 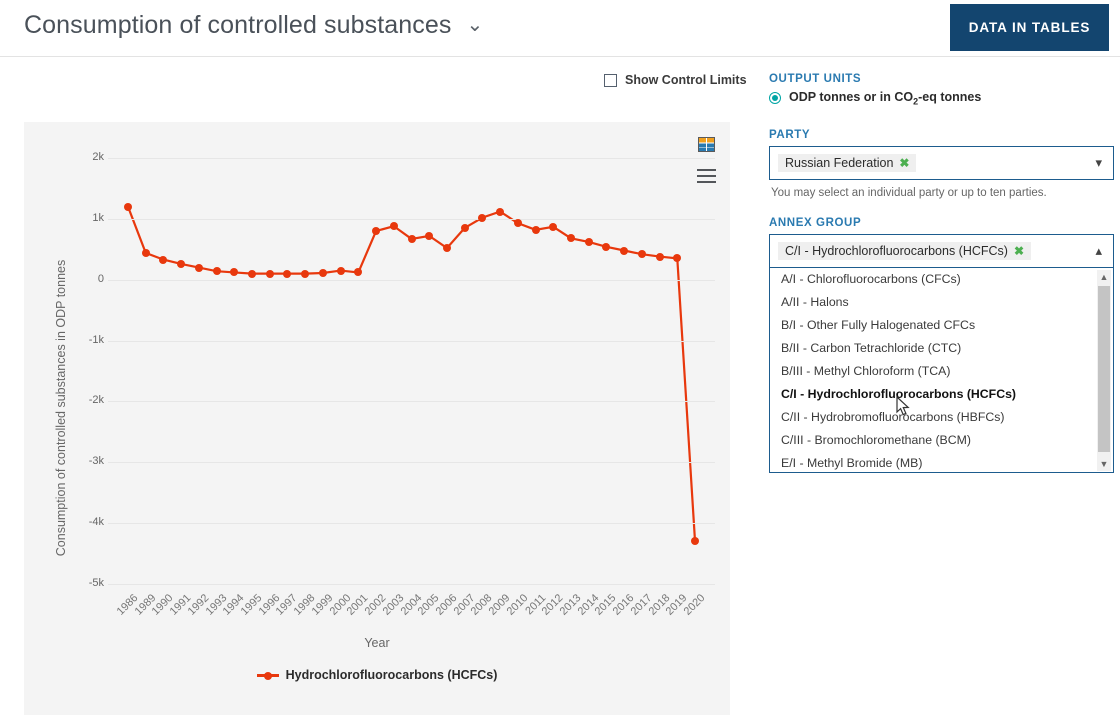 I want to click on annex-option: A/II - Halons, so click(x=941, y=302).